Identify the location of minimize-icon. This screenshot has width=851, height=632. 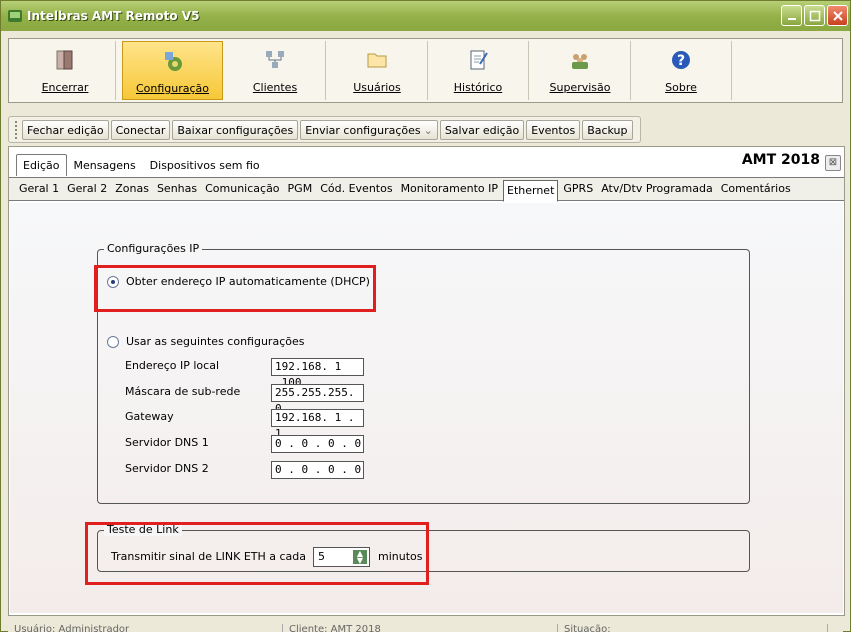
(792, 19).